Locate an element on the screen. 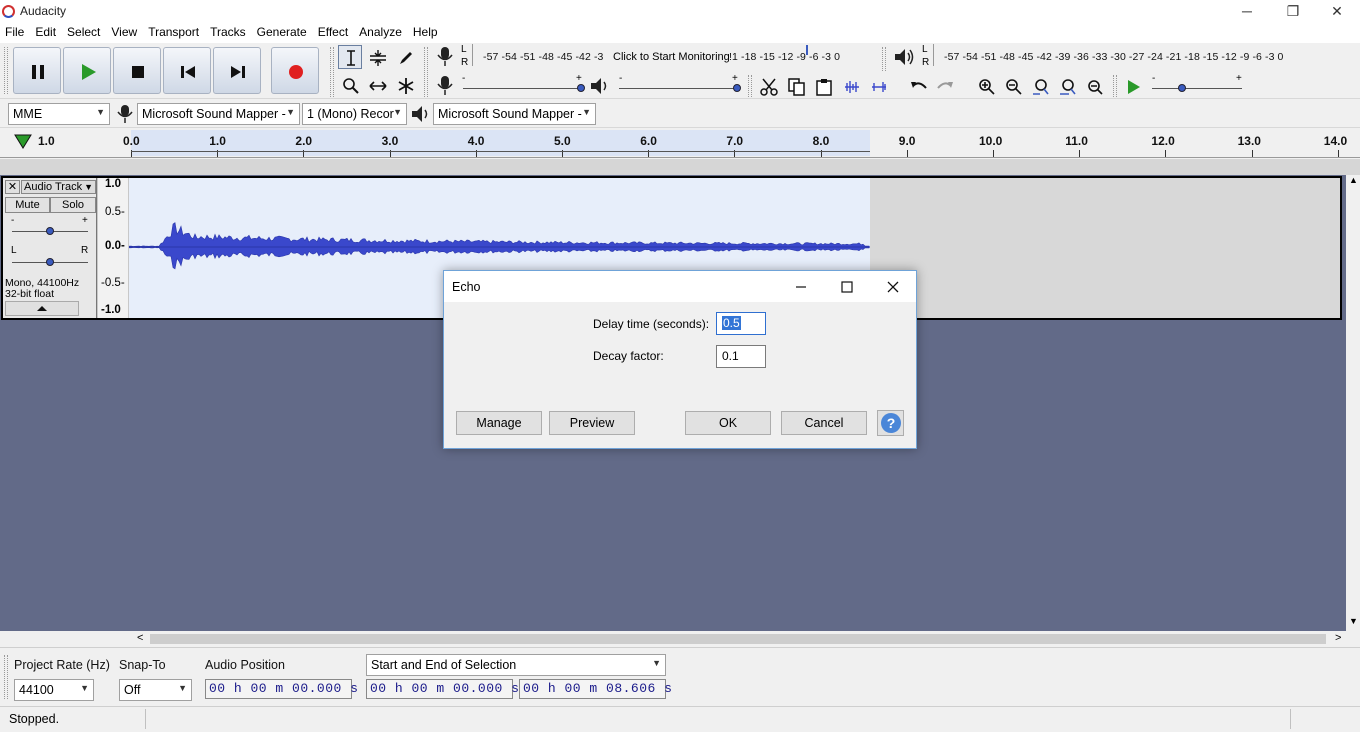 The width and height of the screenshot is (1360, 732). fit-project-button is located at coordinates (1067, 86).